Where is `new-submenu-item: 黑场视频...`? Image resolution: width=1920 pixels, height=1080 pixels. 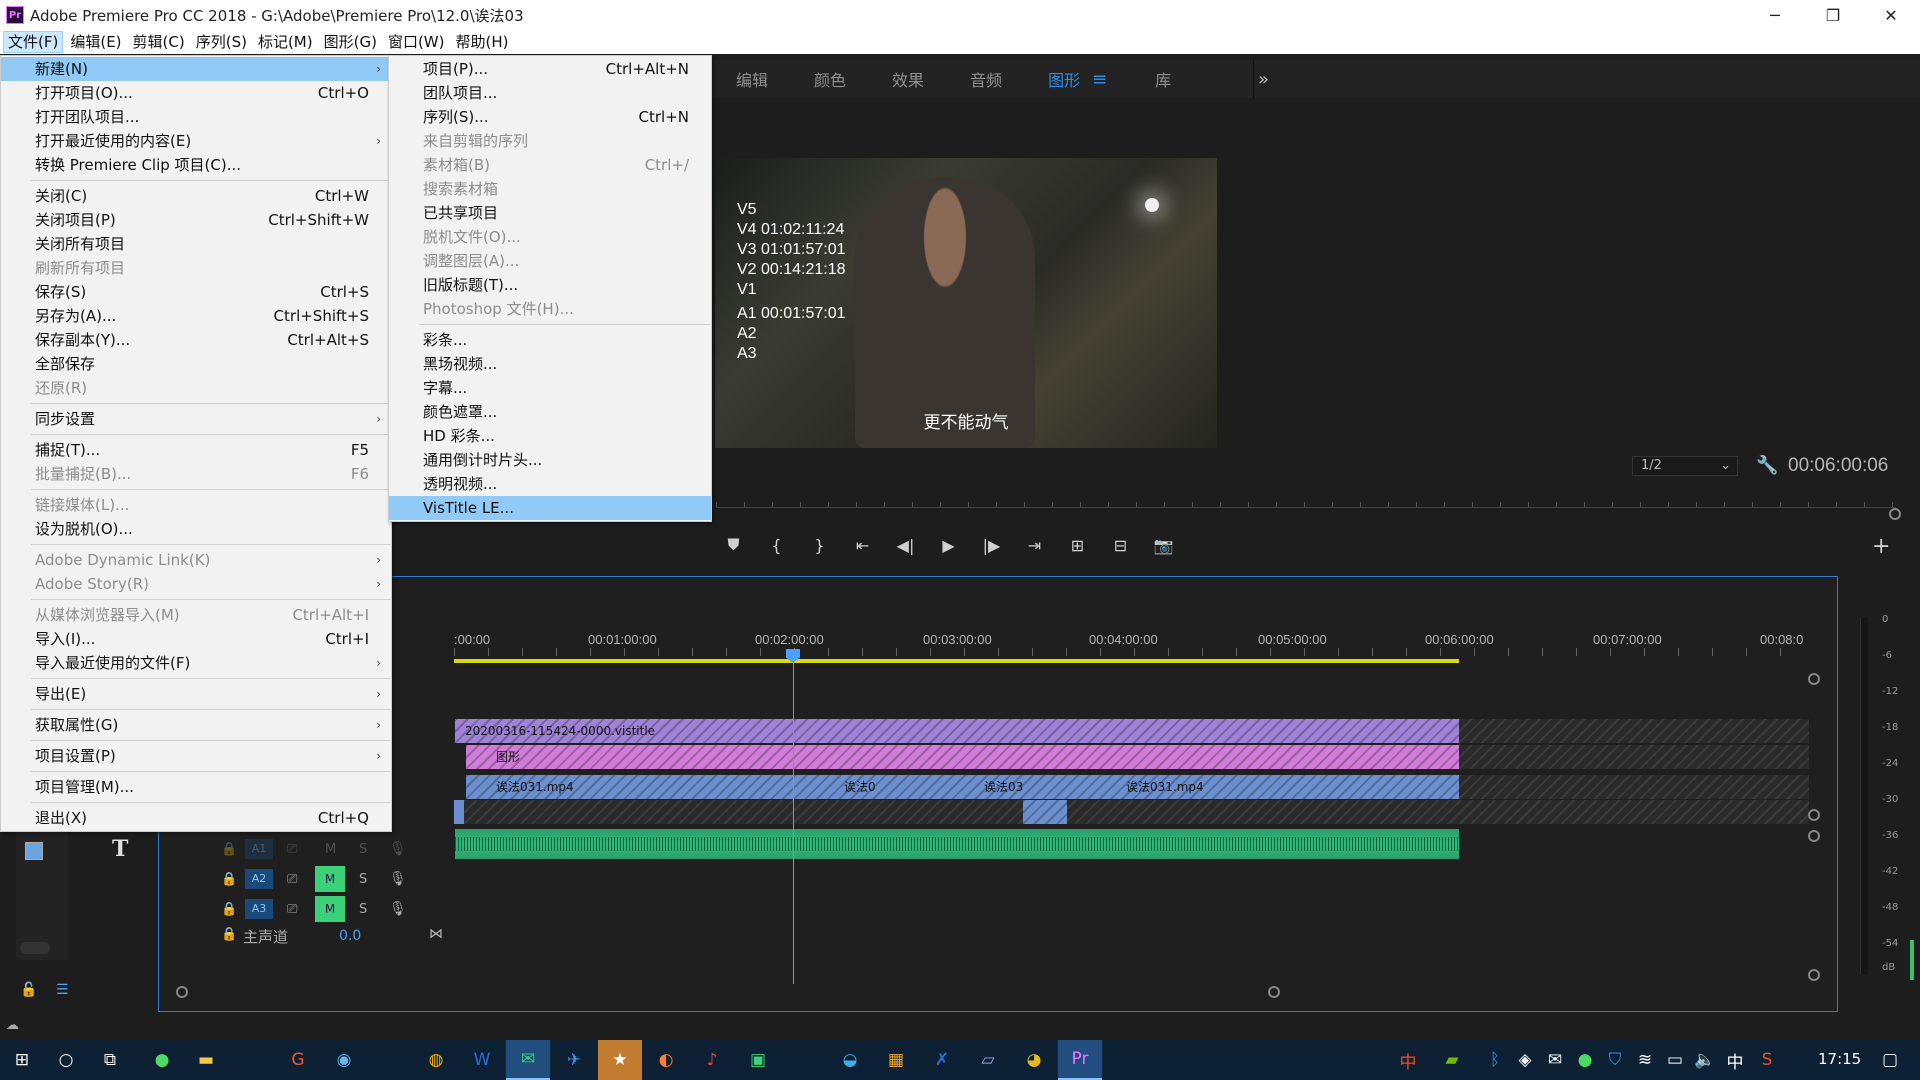 new-submenu-item: 黑场视频... is located at coordinates (550, 364).